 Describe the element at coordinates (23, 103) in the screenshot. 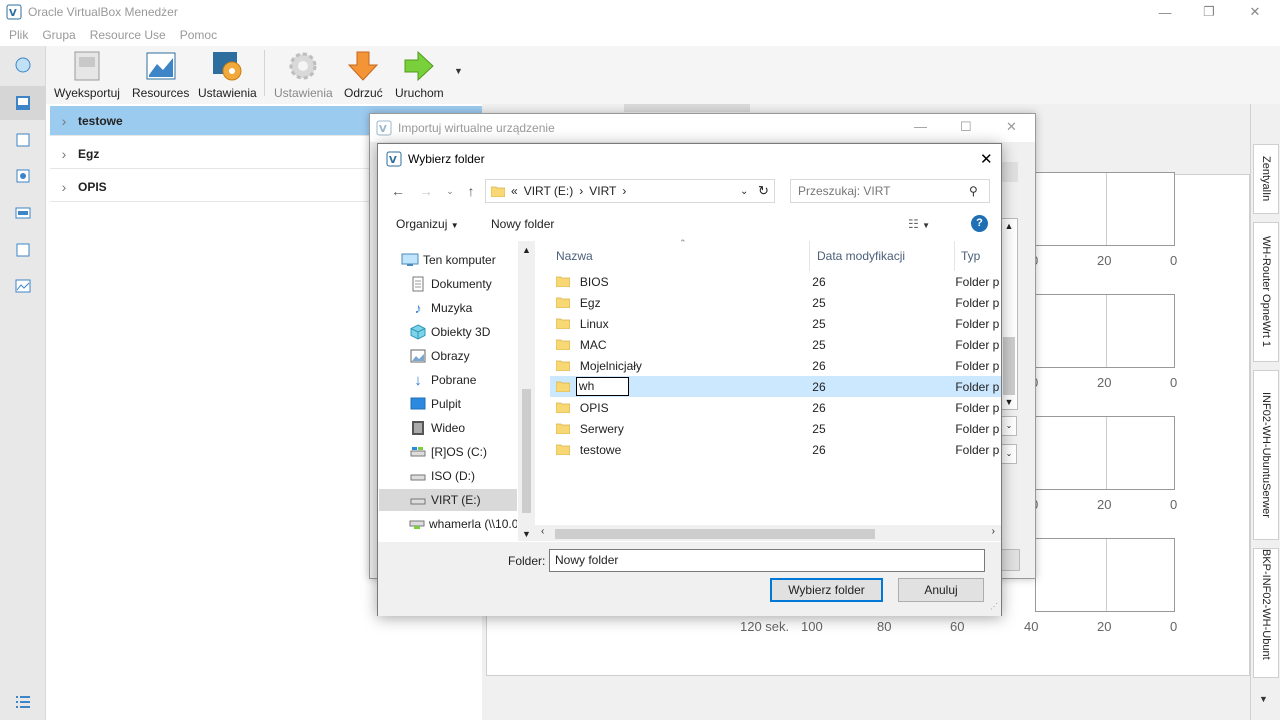

I see `machines-icon` at that location.